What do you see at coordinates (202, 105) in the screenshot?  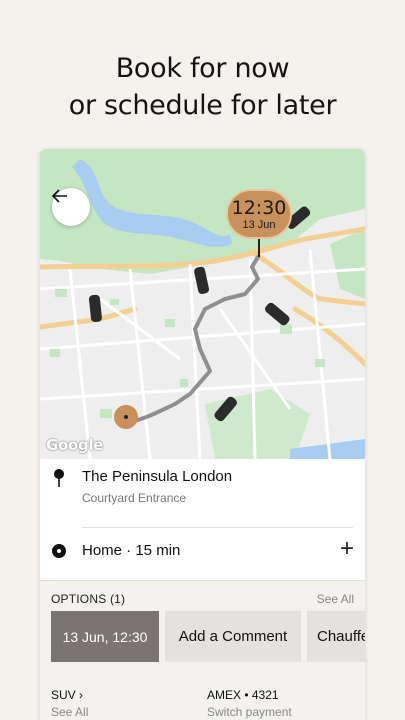 I see `headline-line-2: or schedule for later` at bounding box center [202, 105].